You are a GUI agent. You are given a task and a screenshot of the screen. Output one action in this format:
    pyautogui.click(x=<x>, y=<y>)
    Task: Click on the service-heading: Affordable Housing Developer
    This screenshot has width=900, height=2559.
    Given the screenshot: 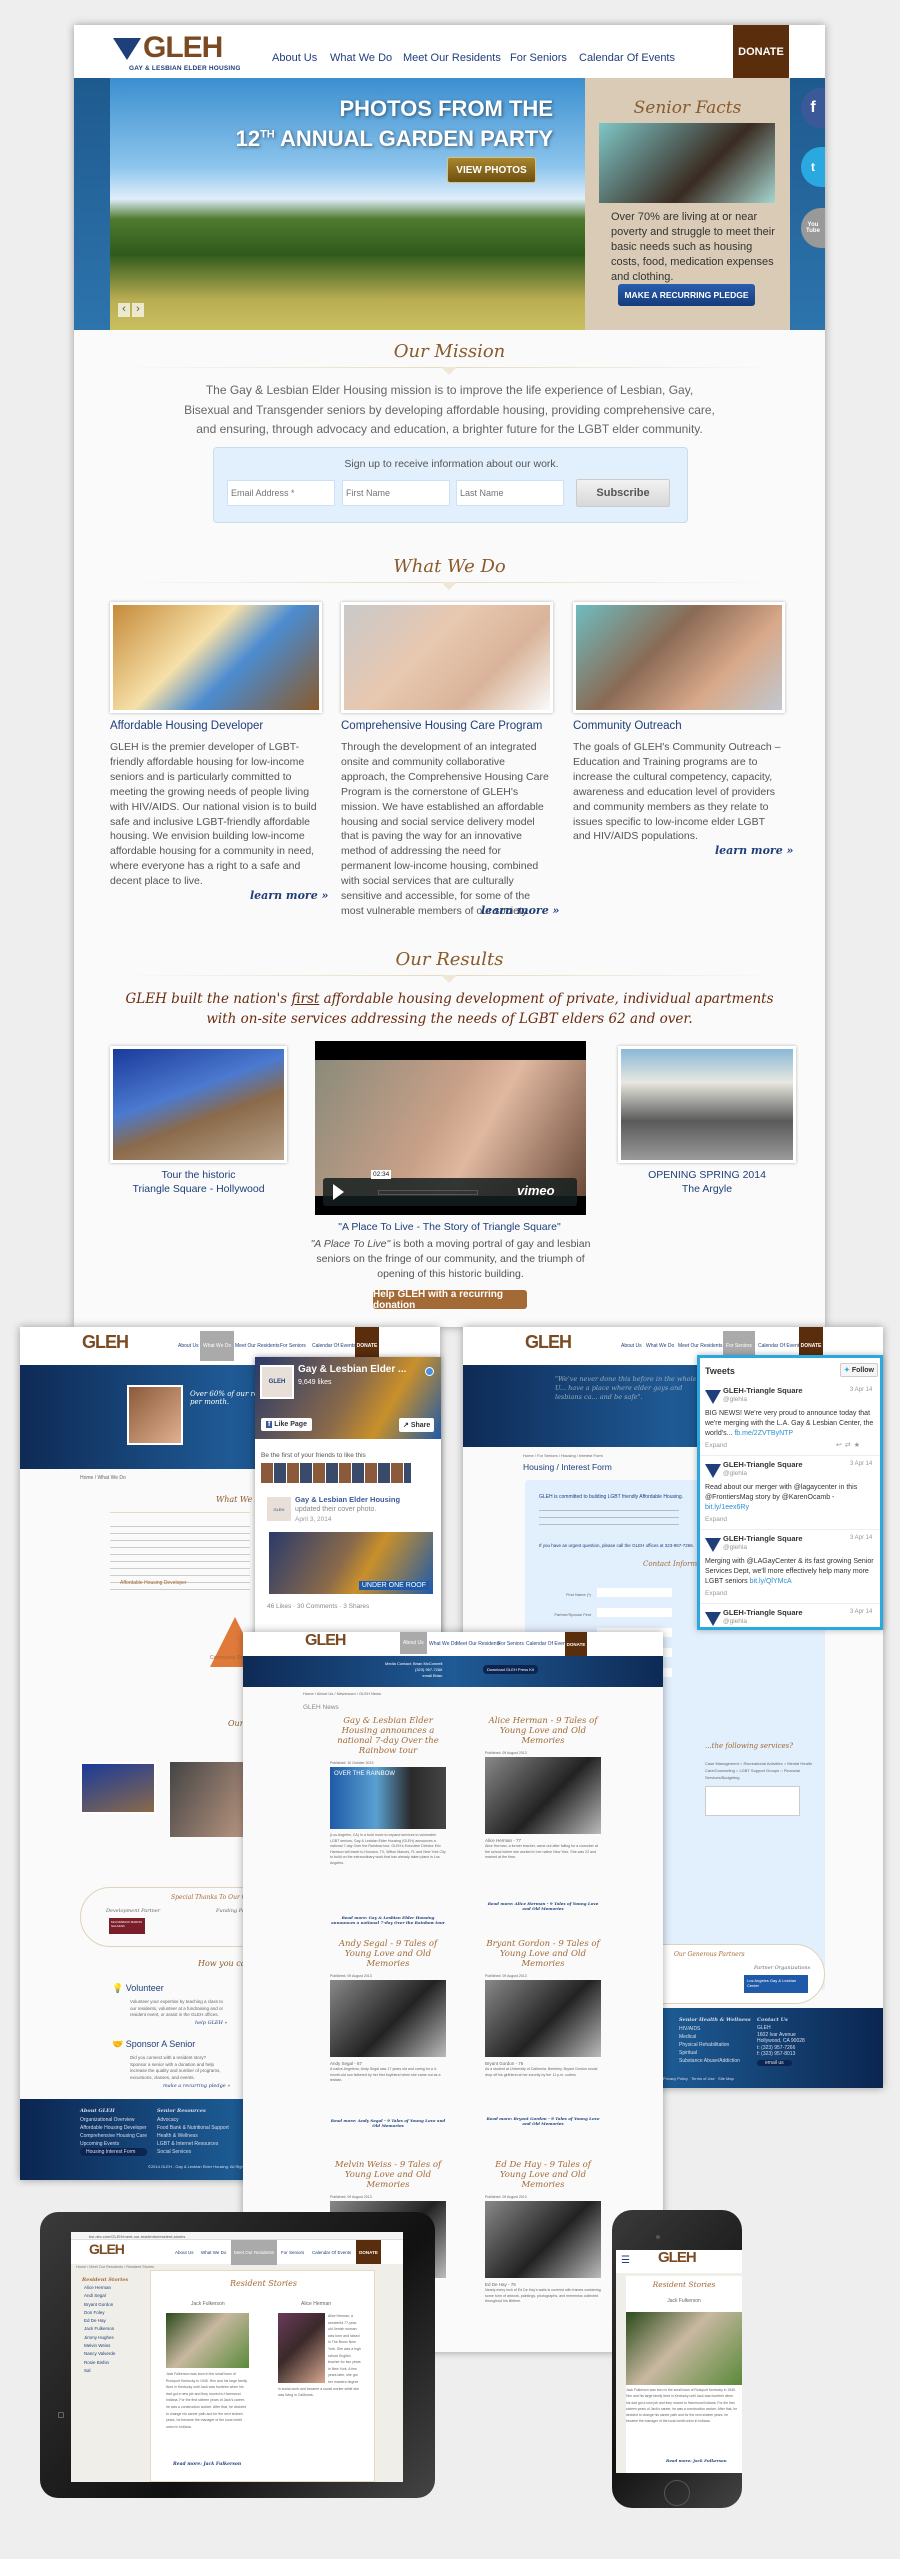 What is the action you would take?
    pyautogui.click(x=186, y=726)
    